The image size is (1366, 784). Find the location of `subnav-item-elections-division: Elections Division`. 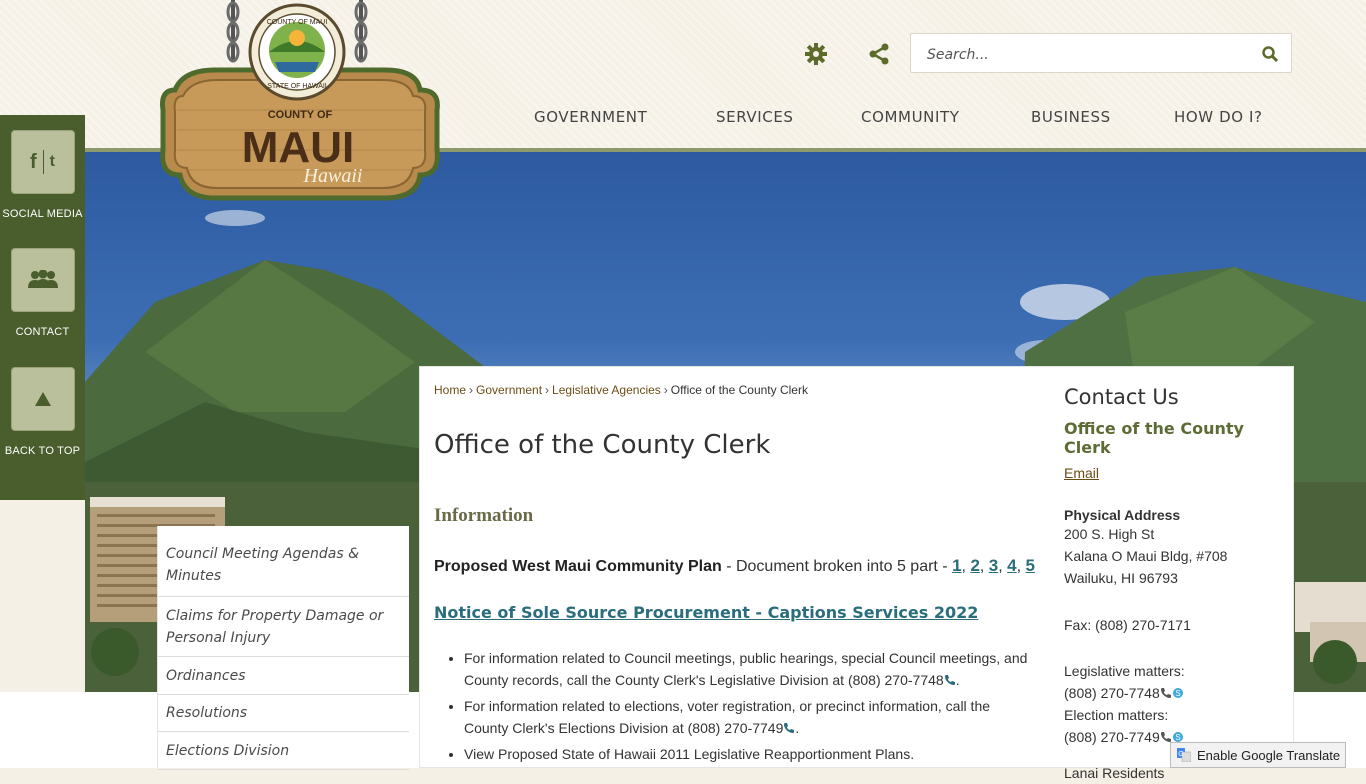

subnav-item-elections-division: Elections Division is located at coordinates (283, 751).